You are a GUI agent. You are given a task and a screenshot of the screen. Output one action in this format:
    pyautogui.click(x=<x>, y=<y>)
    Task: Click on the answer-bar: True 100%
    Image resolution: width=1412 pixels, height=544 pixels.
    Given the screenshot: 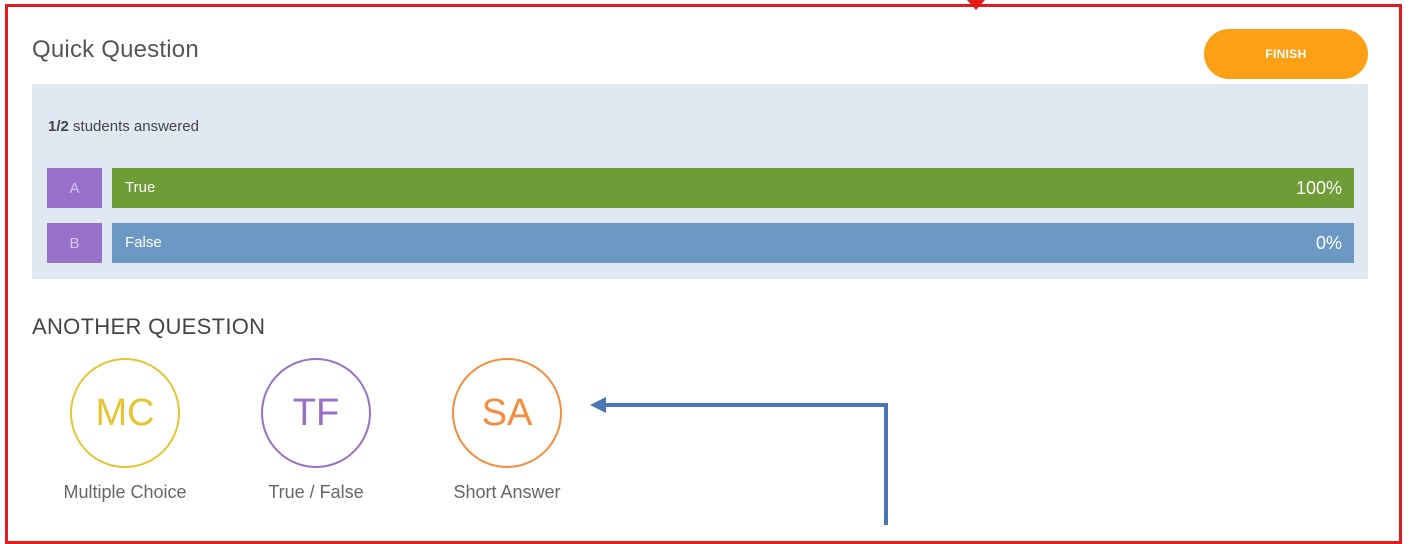 What is the action you would take?
    pyautogui.click(x=733, y=188)
    